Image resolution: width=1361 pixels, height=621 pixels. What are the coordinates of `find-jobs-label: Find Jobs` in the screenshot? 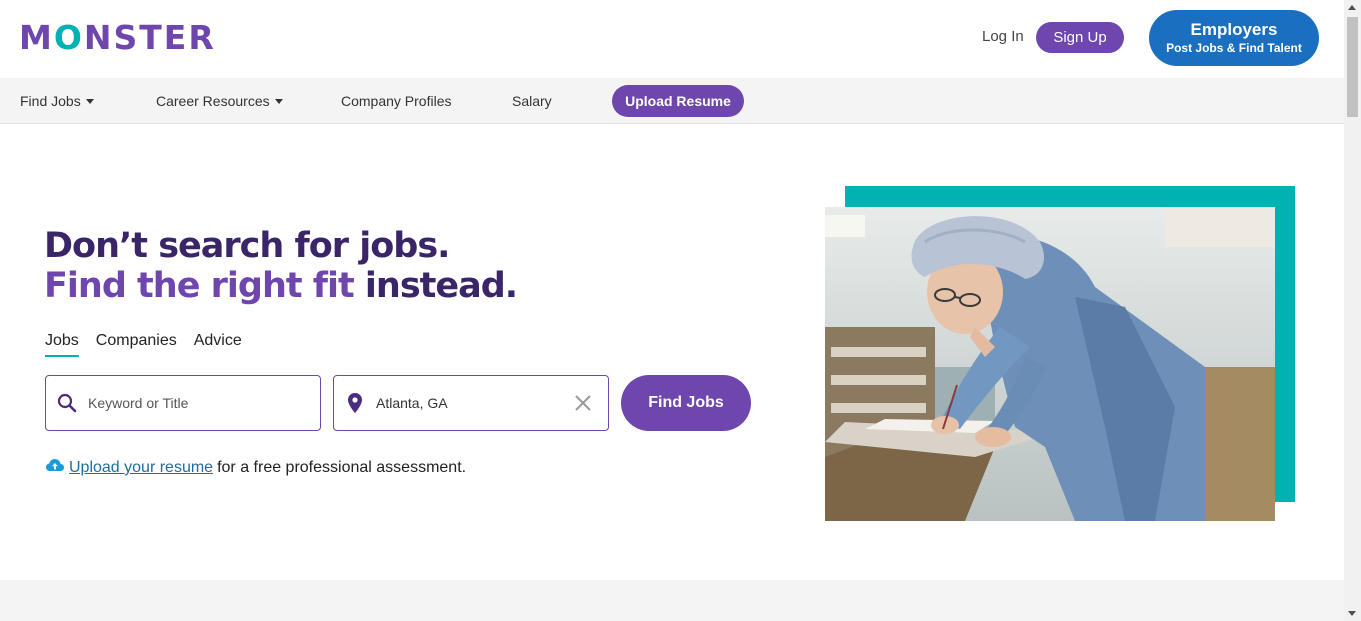 It's located at (686, 402).